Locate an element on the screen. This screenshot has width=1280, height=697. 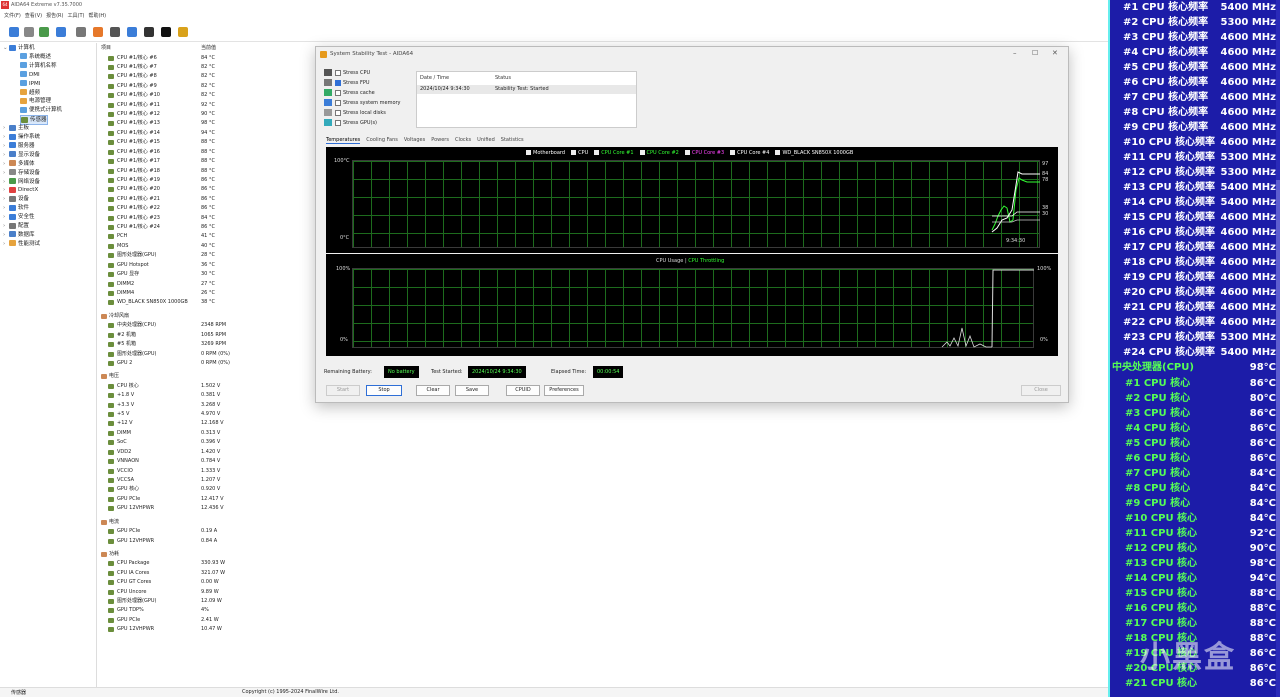
stress-option: Stress CPU is located at coordinates (347, 73).